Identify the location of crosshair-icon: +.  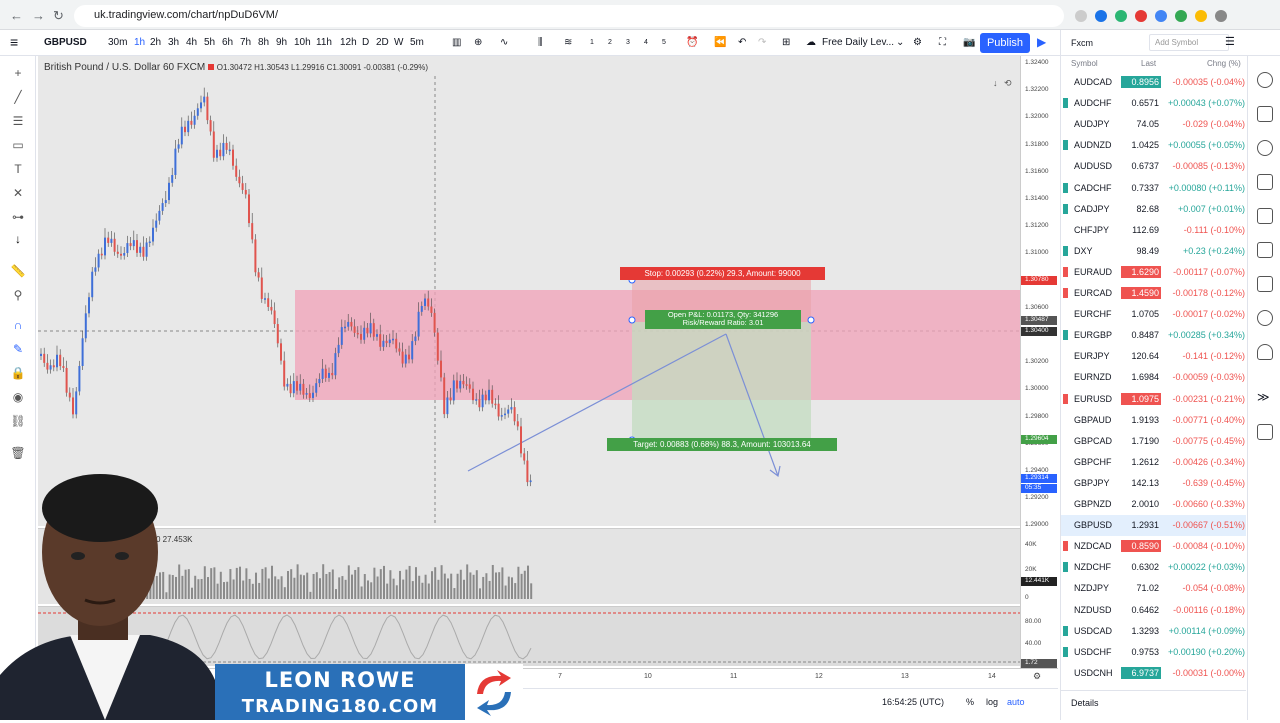
(18, 73).